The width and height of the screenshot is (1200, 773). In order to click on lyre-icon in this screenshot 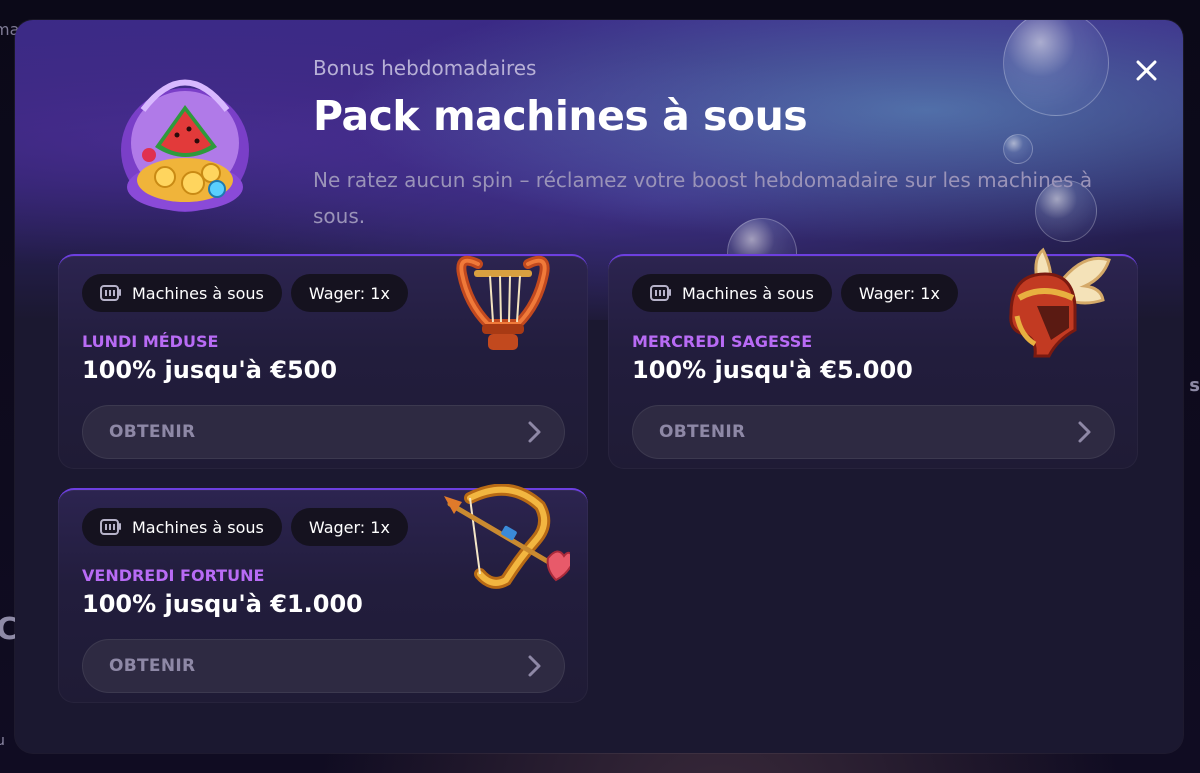, I will do `click(503, 302)`.